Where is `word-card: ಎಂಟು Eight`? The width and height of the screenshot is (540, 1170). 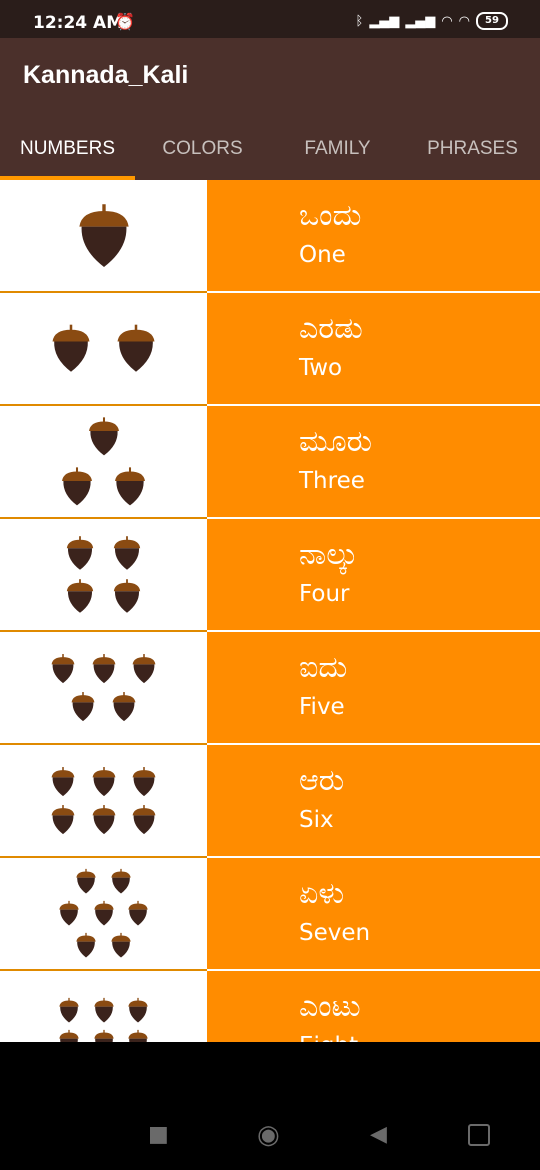 word-card: ಎಂಟು Eight is located at coordinates (373, 1006).